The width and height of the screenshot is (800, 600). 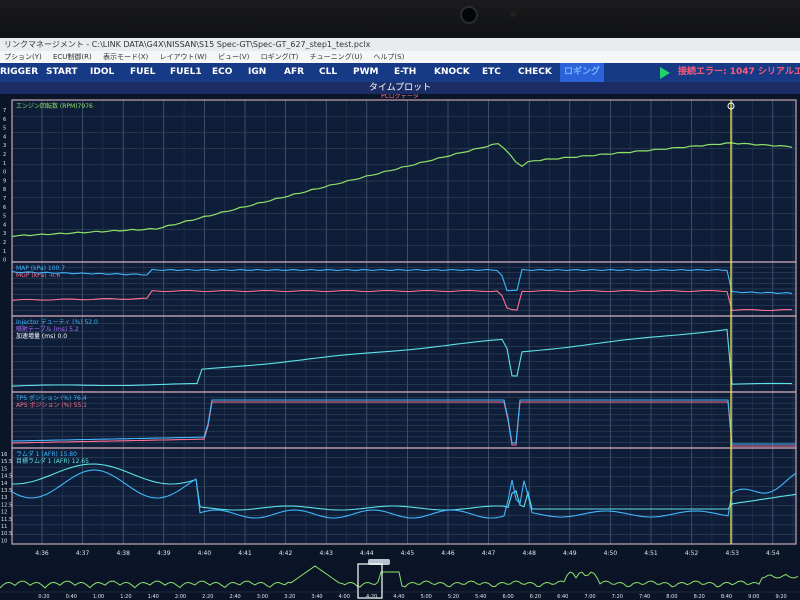 What do you see at coordinates (665, 73) in the screenshot?
I see `play-icon` at bounding box center [665, 73].